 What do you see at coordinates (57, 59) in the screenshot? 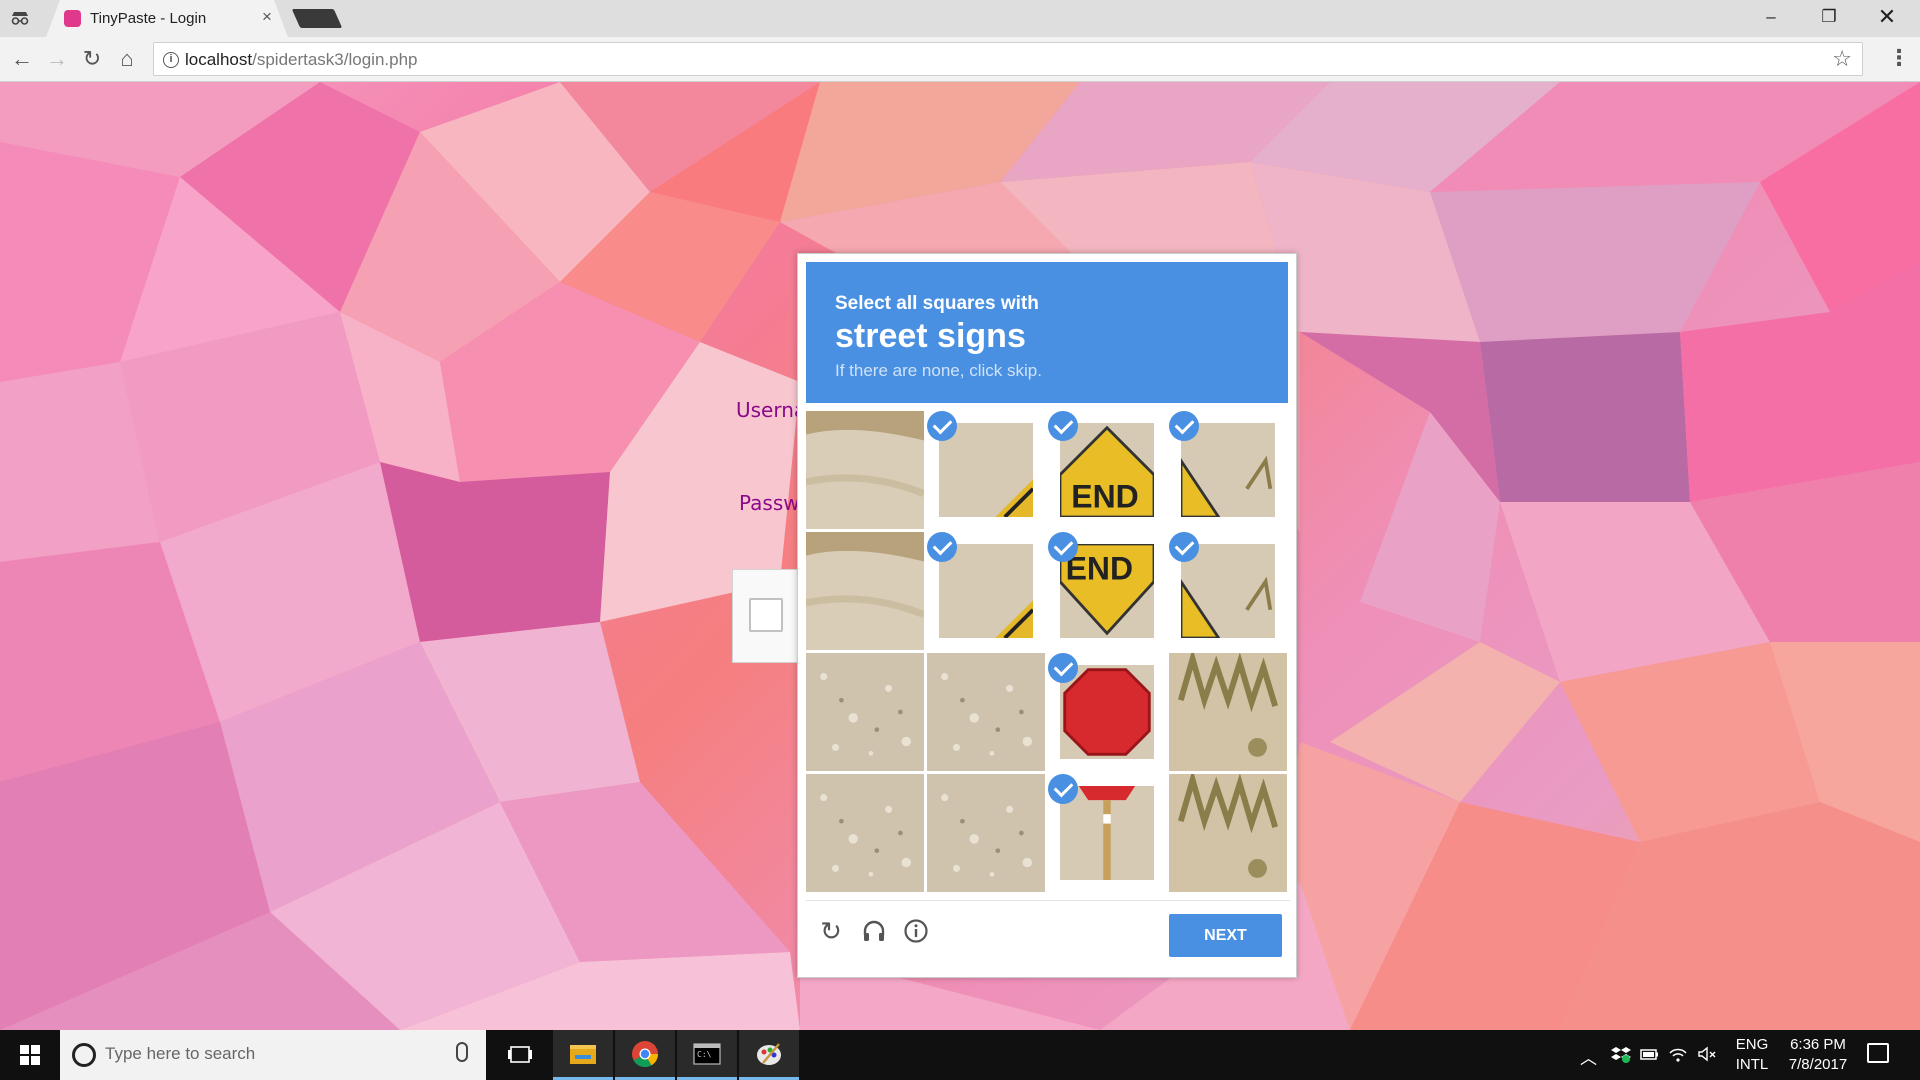
I see `forward-icon: →` at bounding box center [57, 59].